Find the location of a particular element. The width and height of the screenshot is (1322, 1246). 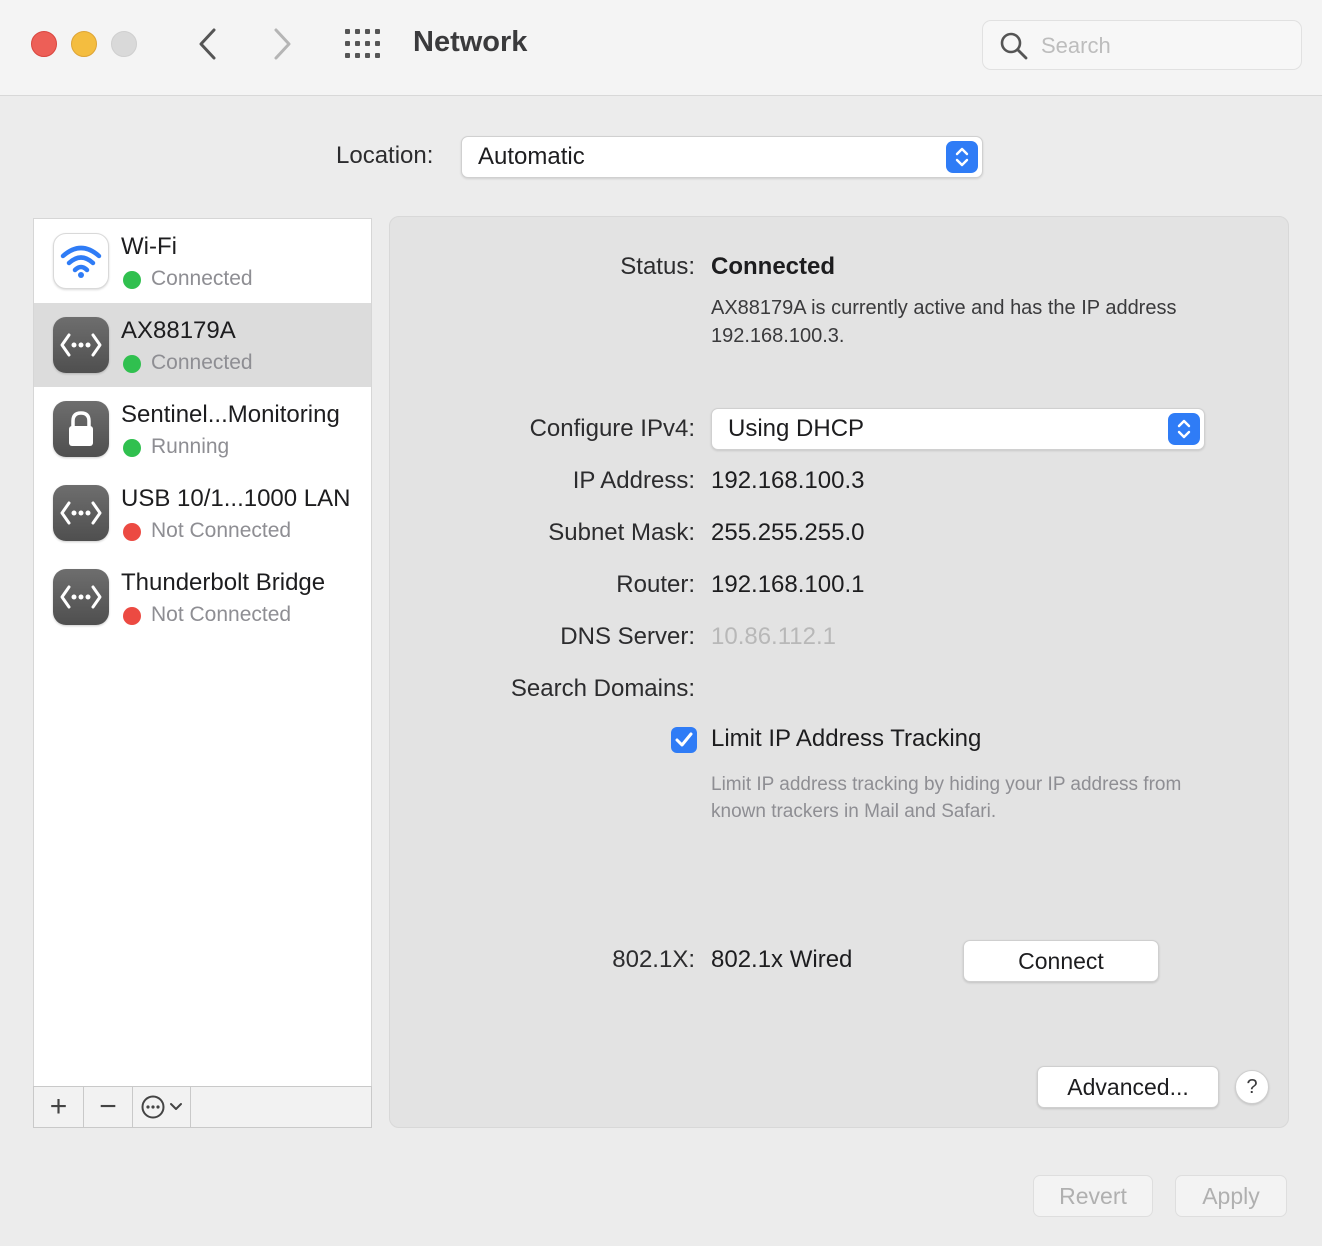

service-name: USB 10/1...1000 LAN is located at coordinates (236, 498).